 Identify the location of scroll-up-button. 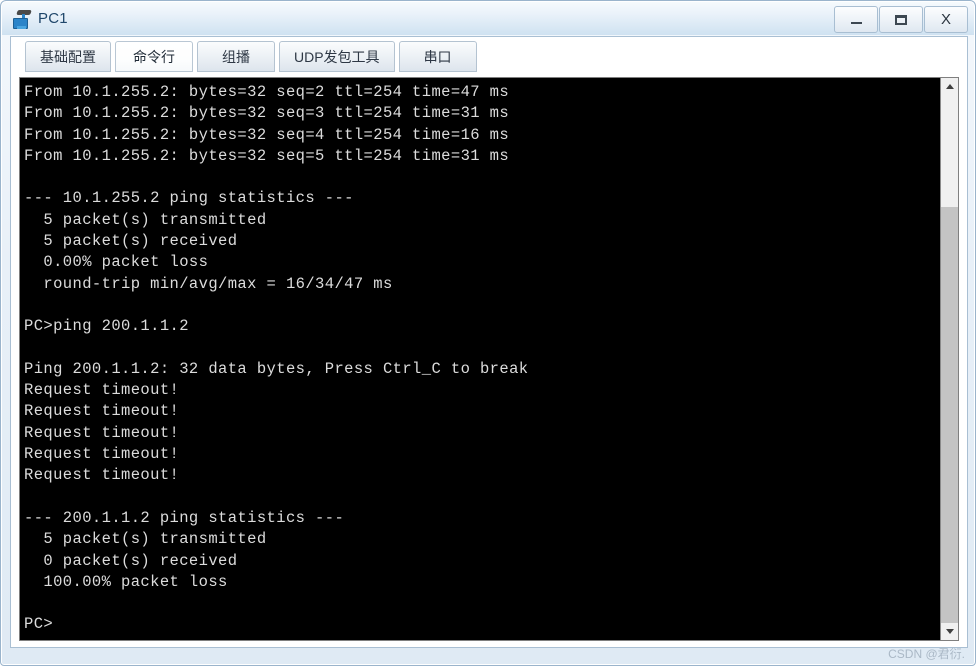
(949, 86).